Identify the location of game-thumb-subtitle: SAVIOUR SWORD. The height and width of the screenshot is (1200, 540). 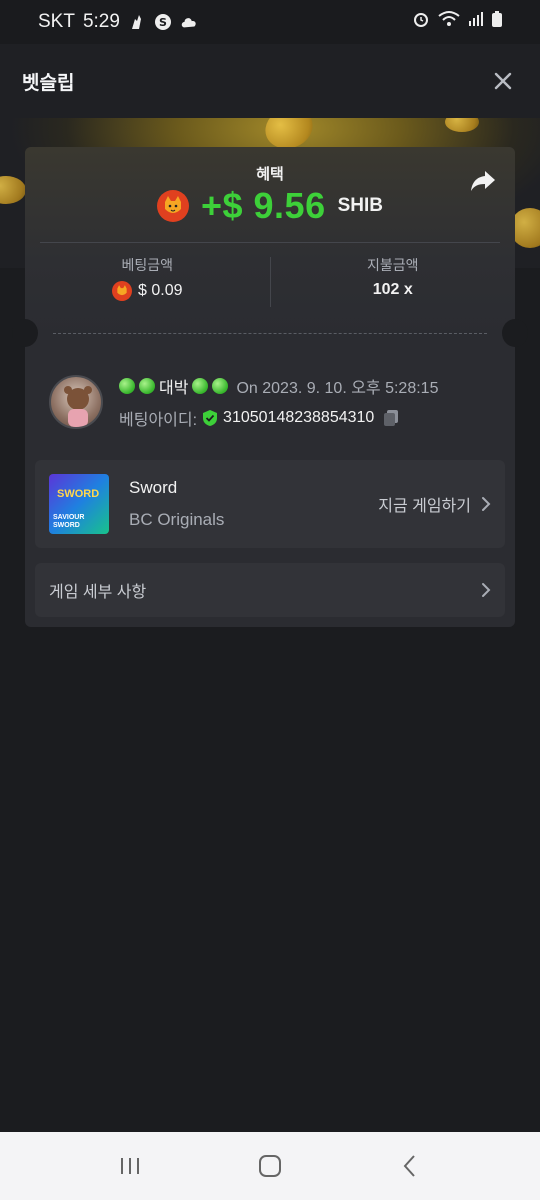
(69, 521).